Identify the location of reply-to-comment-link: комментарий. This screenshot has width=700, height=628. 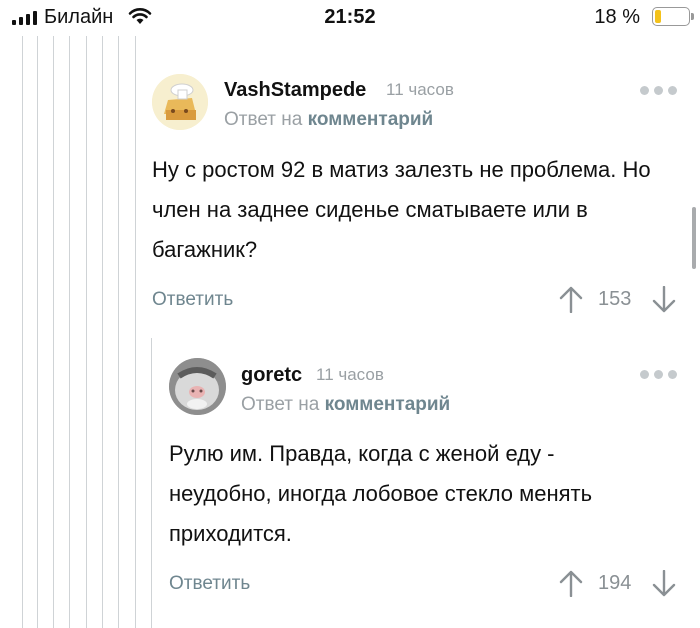
(388, 404).